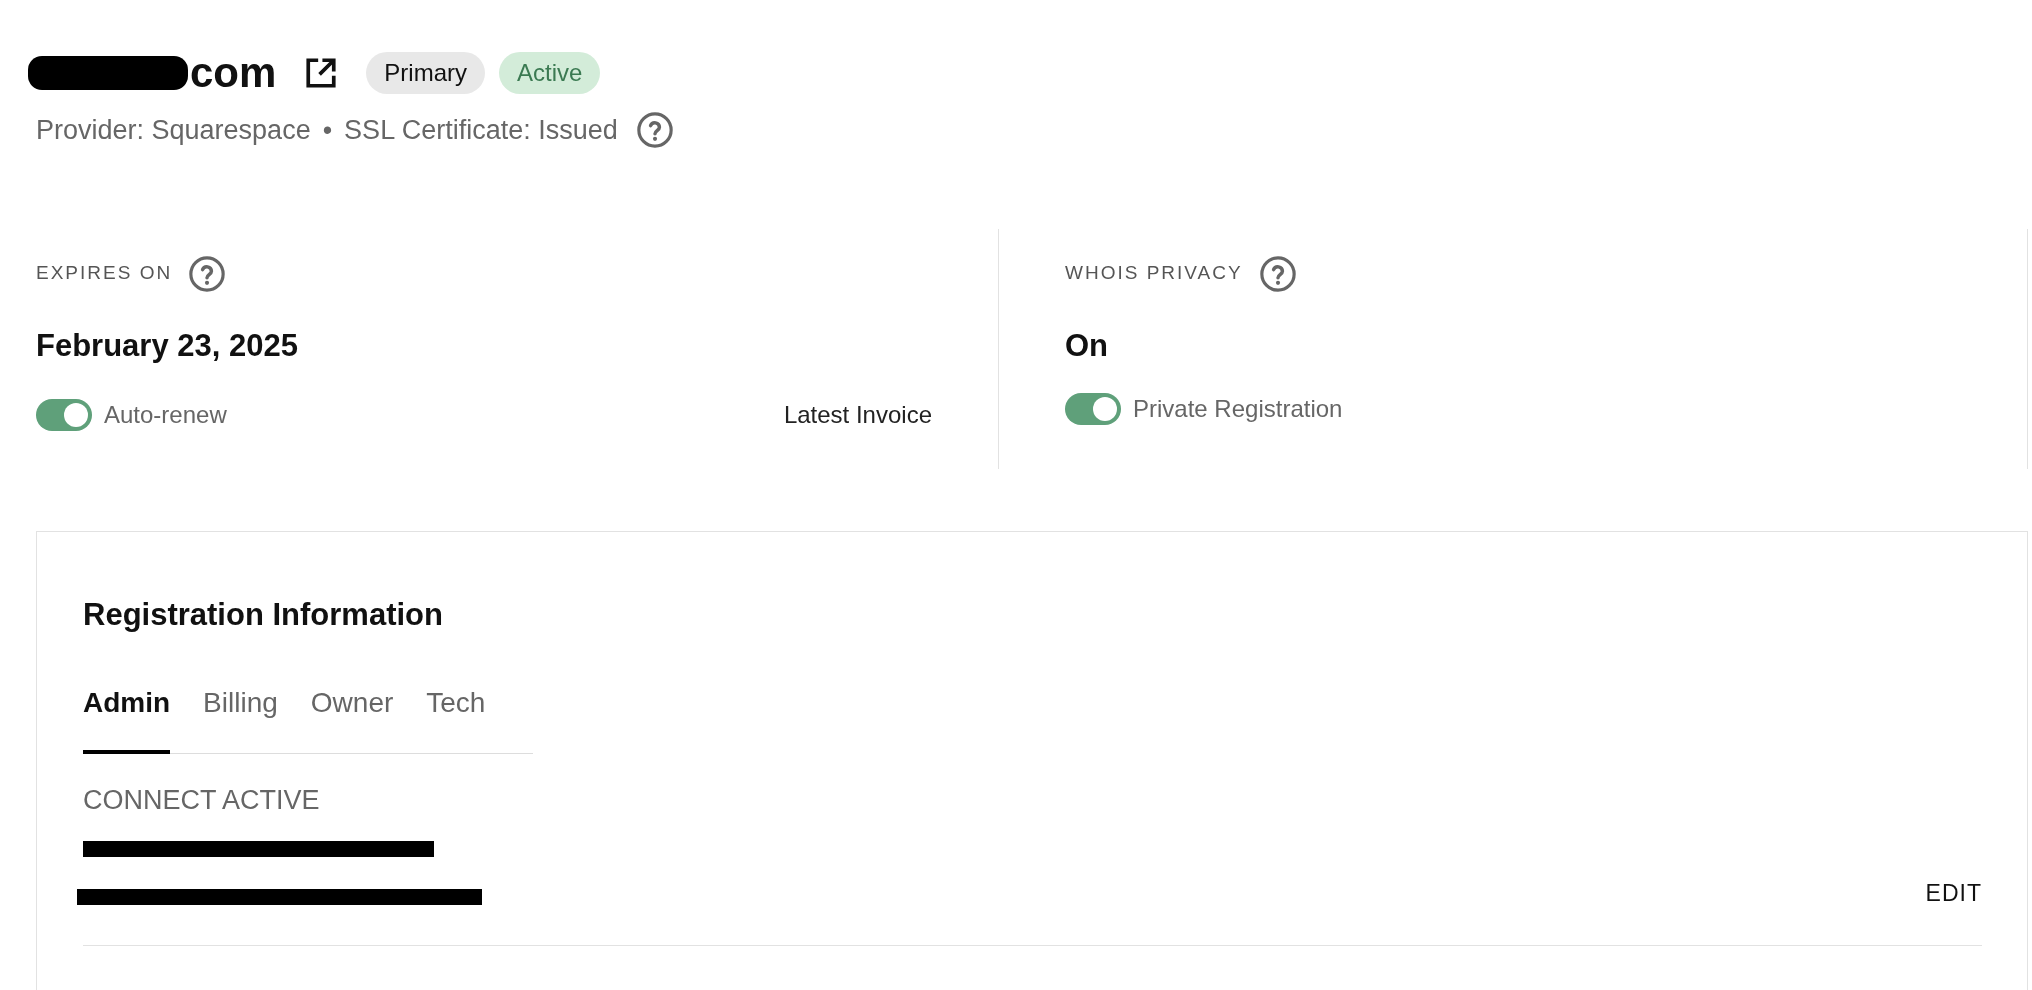  I want to click on section-label: WHOIS PRIVACY, so click(1154, 273).